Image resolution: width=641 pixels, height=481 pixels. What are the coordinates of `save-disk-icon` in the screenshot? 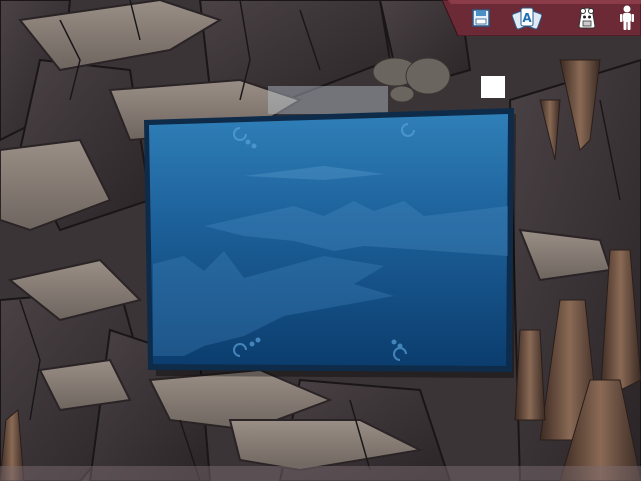 It's located at (481, 18).